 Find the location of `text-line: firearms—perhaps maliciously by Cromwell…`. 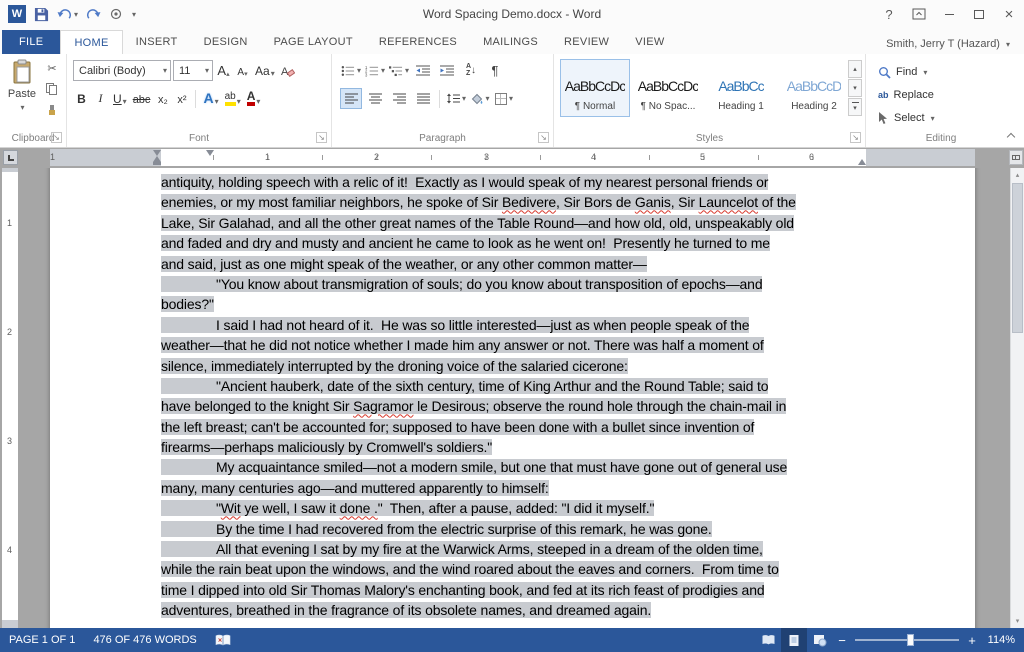

text-line: firearms—perhaps maliciously by Cromwell… is located at coordinates (516, 447).